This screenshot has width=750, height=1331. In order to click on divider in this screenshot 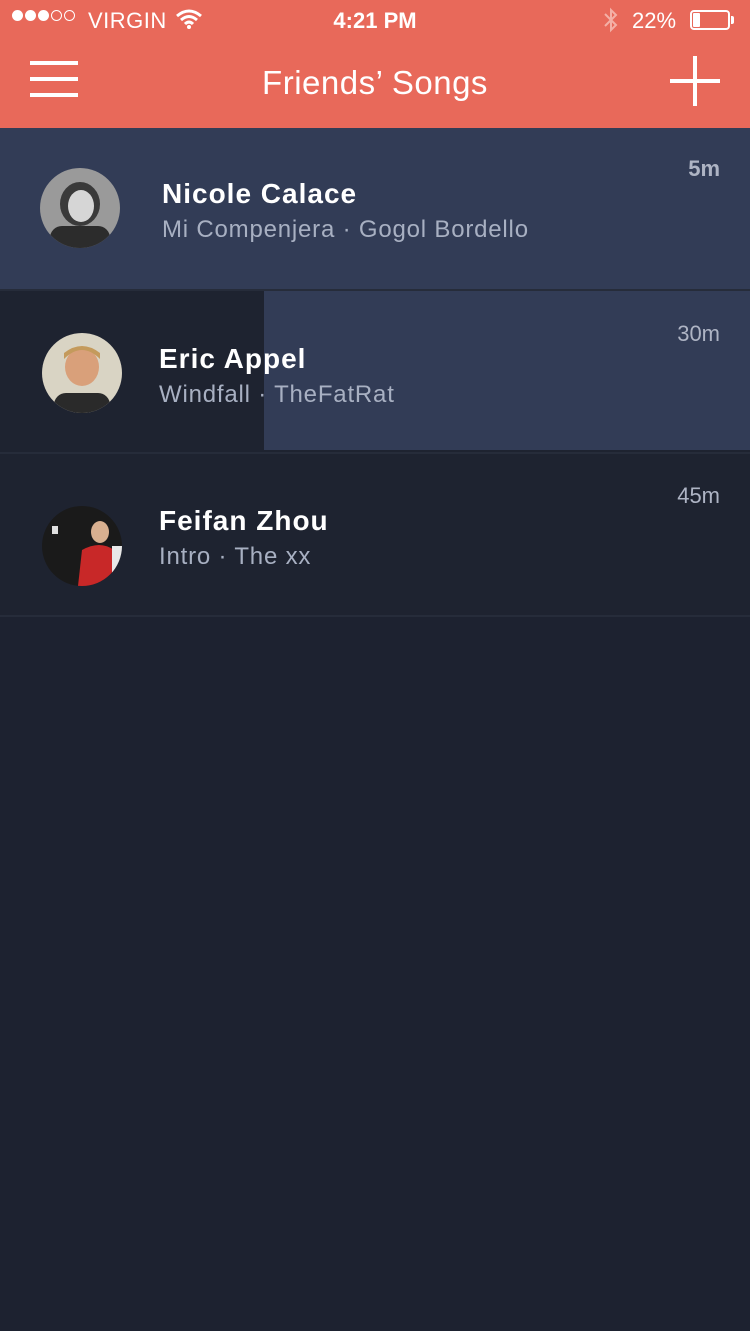, I will do `click(375, 616)`.